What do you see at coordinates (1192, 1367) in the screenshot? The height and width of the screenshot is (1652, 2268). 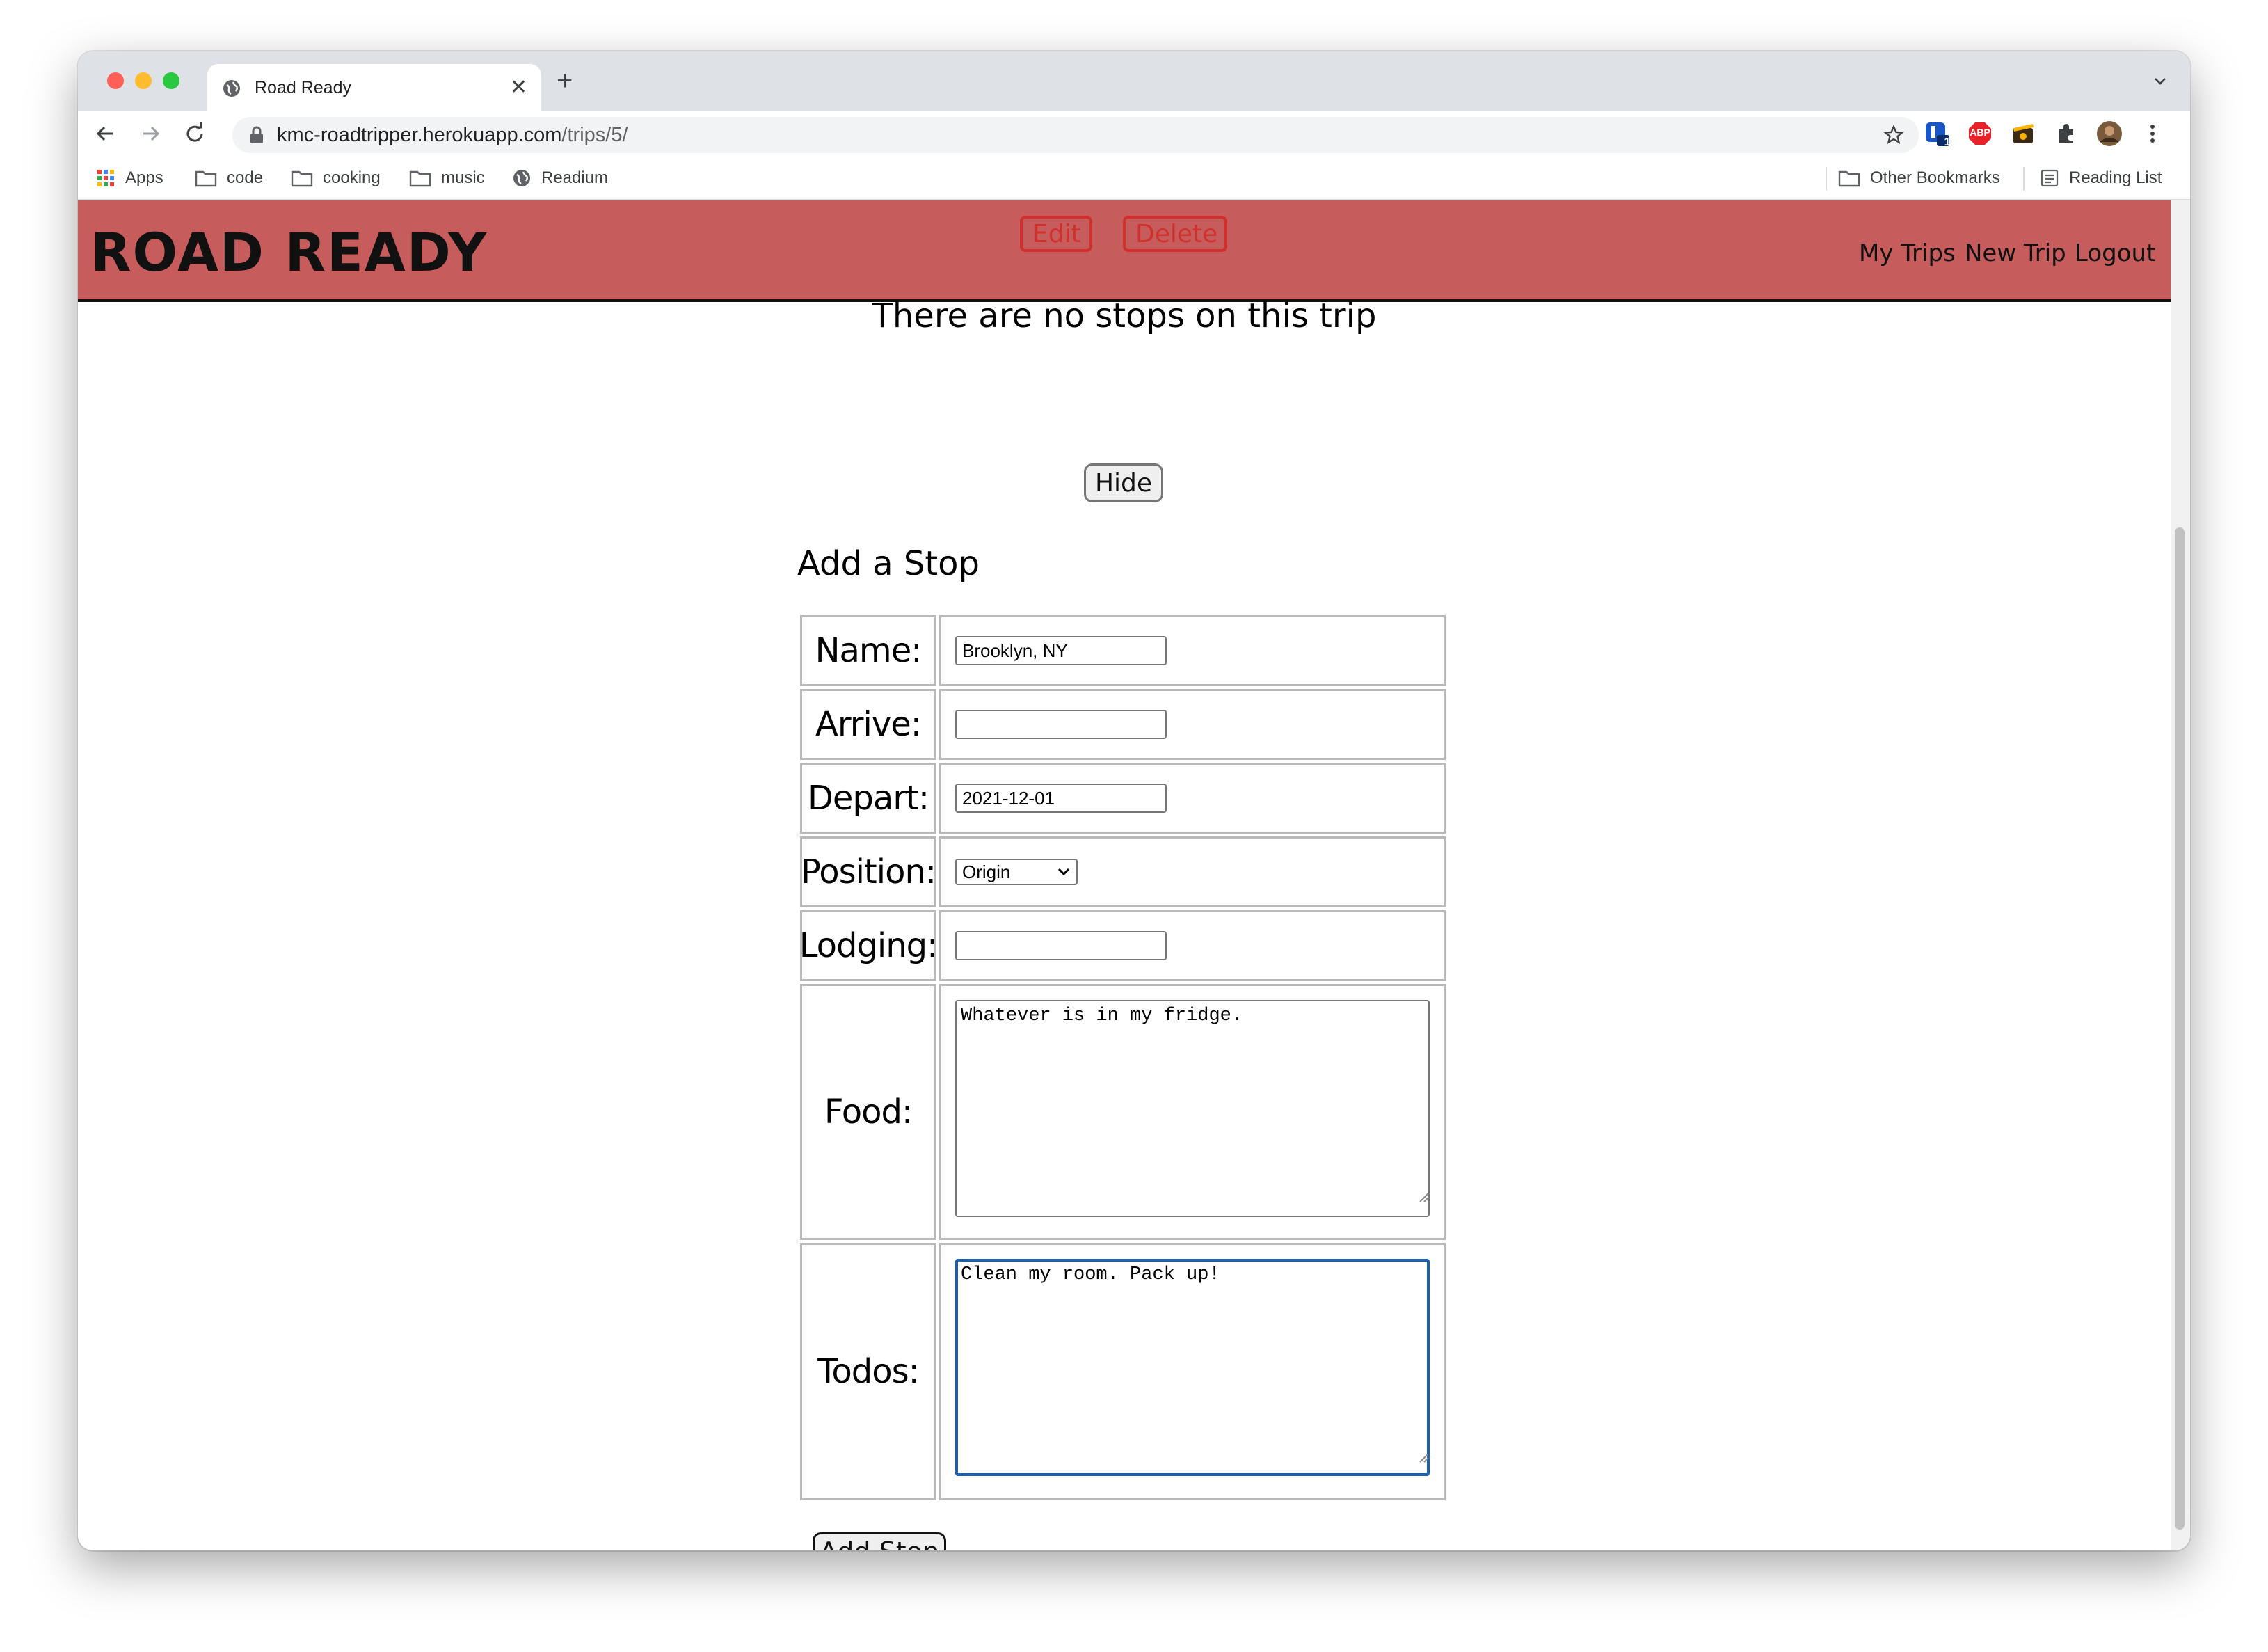 I see `todos-textarea: Clean my room. Pack up!` at bounding box center [1192, 1367].